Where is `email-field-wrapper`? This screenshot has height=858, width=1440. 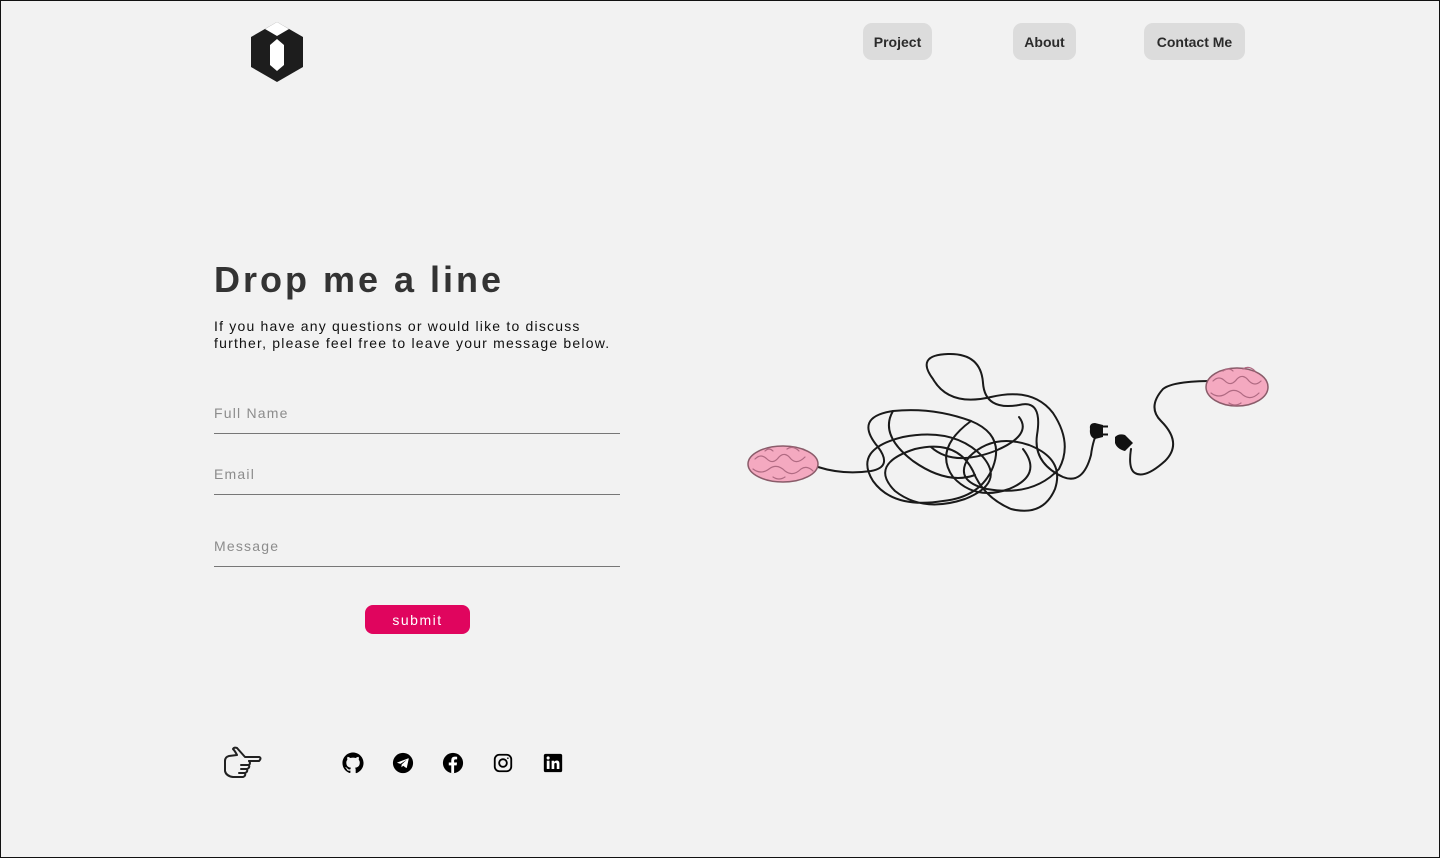
email-field-wrapper is located at coordinates (417, 480).